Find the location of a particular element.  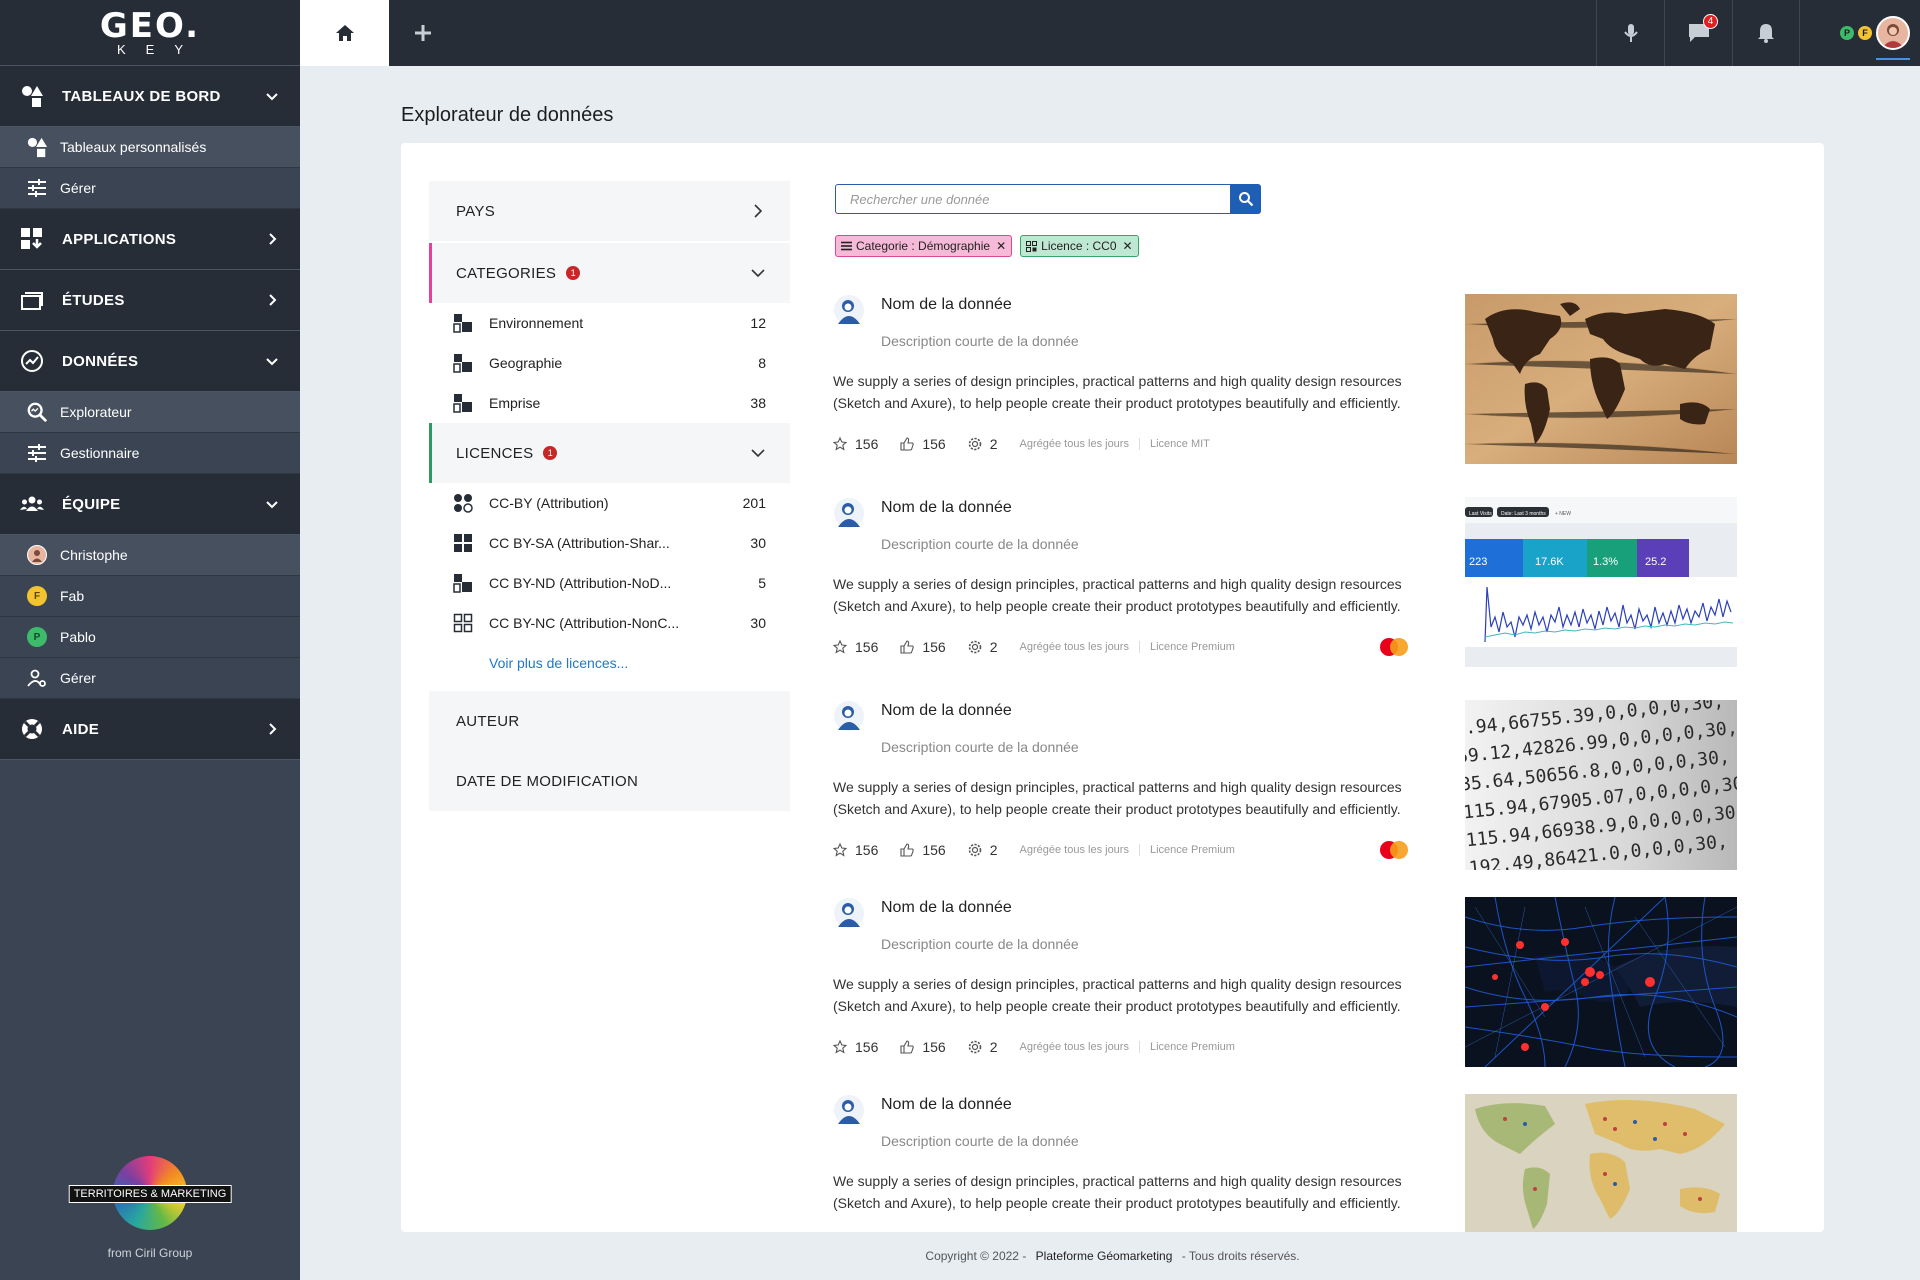

sliders-icon is located at coordinates (37, 188).